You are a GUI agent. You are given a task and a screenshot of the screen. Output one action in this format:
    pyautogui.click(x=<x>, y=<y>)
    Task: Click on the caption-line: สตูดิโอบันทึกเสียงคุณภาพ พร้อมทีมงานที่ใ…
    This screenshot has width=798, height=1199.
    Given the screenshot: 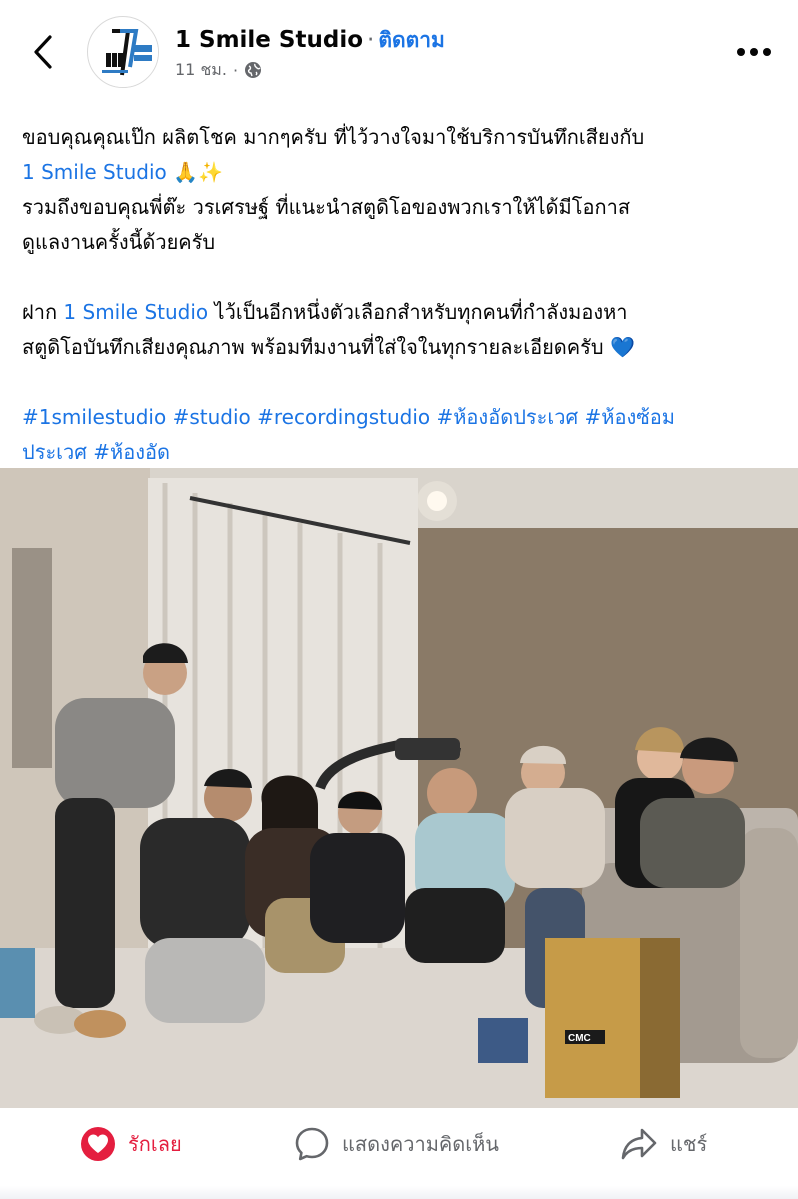 What is the action you would take?
    pyautogui.click(x=402, y=347)
    